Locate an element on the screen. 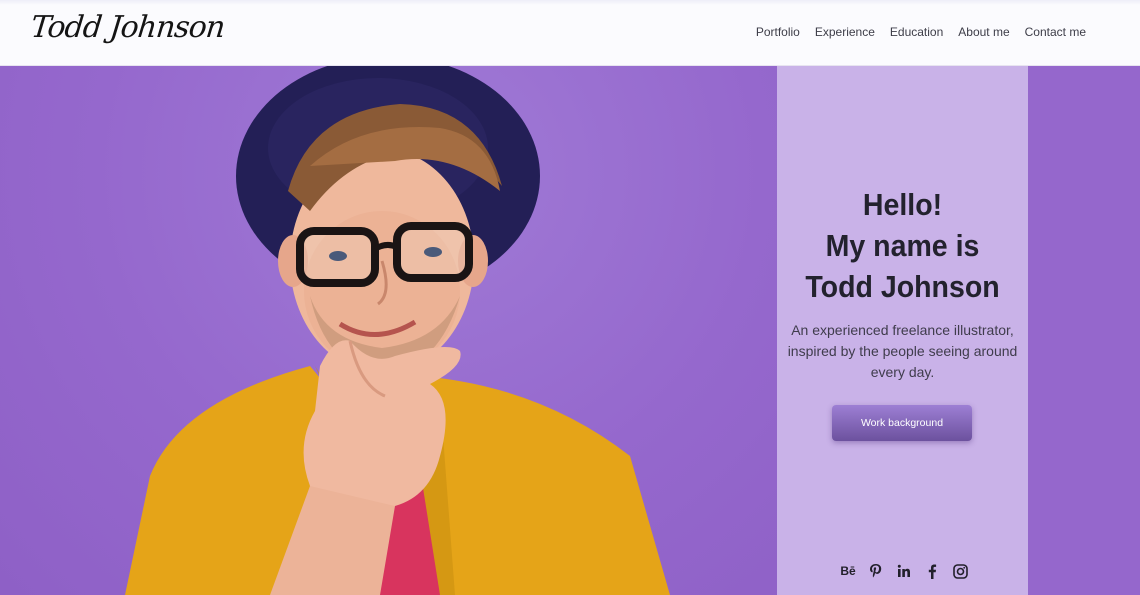  hero-heading: Hello! My name is Todd Johnson is located at coordinates (902, 245).